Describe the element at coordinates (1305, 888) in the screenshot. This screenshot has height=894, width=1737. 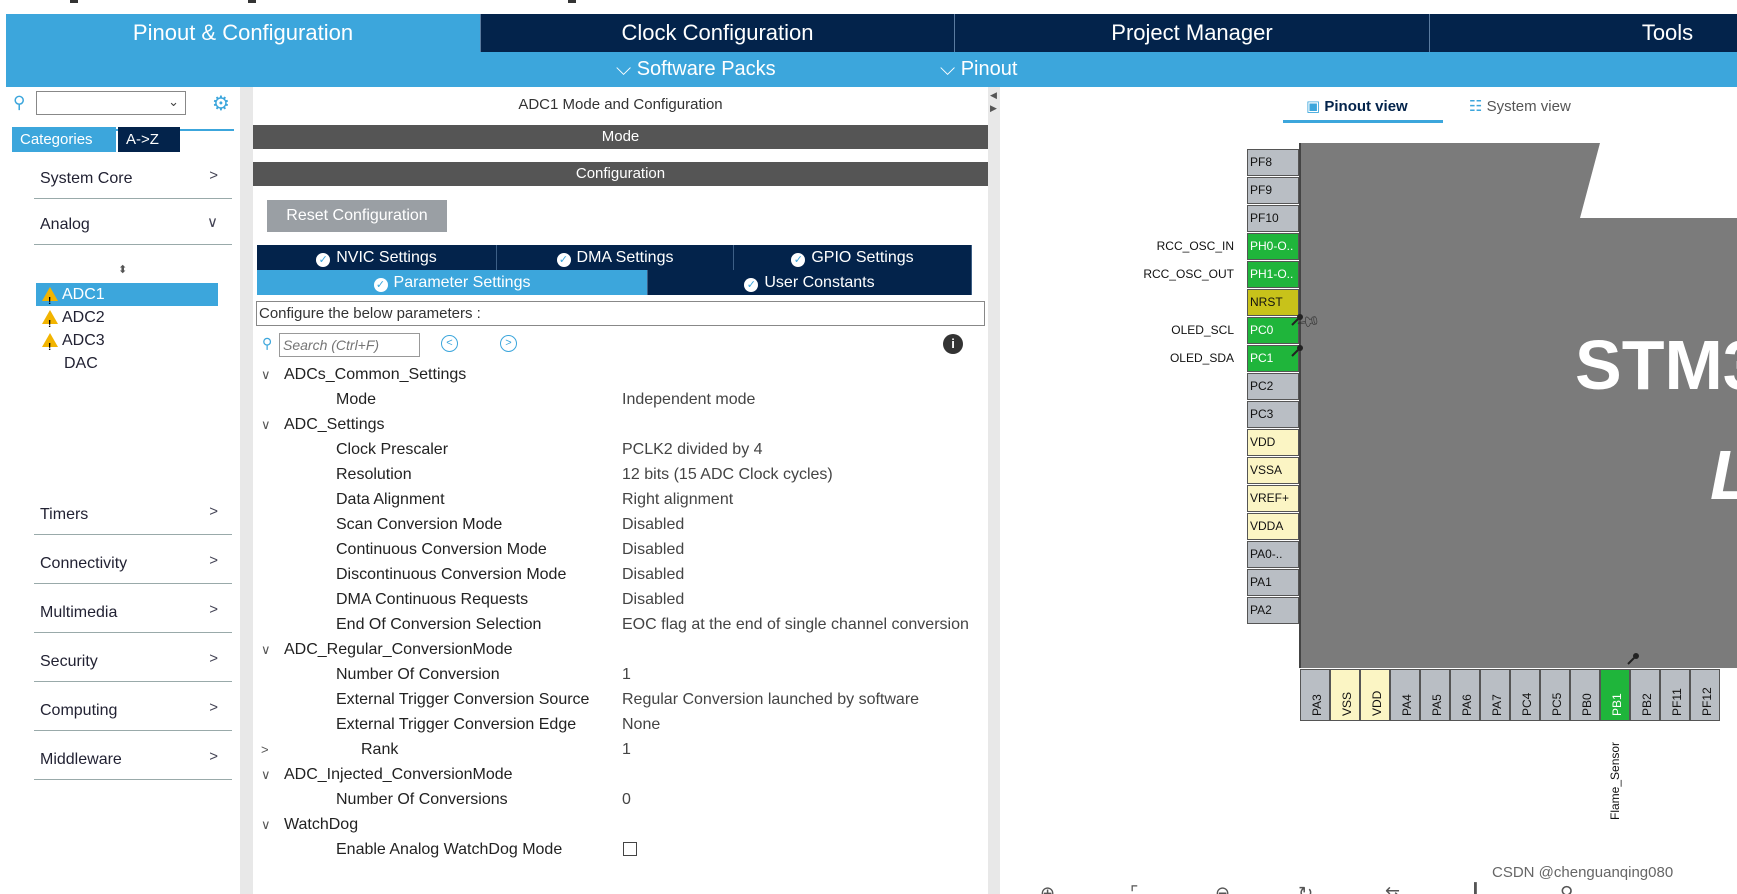
I see `rotate-icon: ↻` at that location.